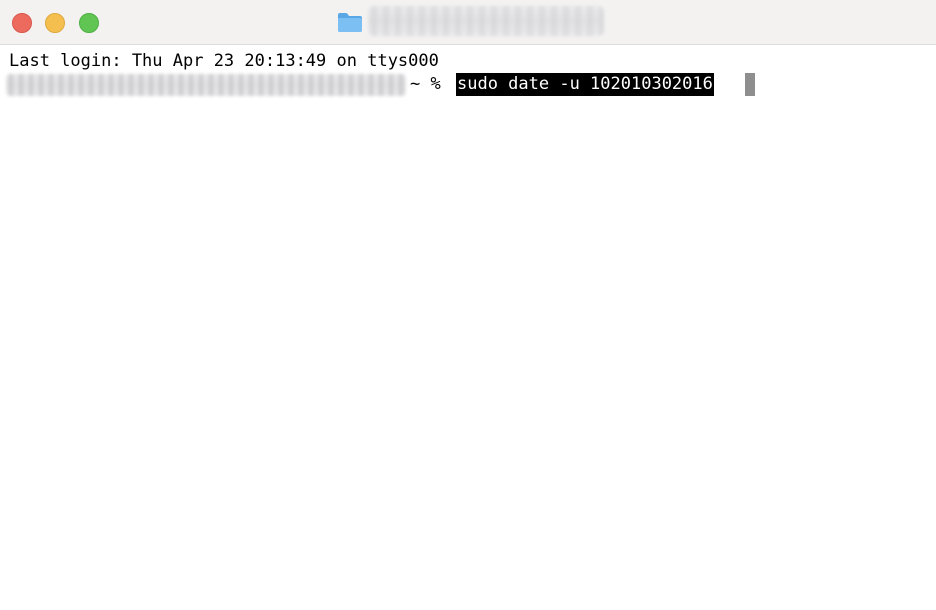  I want to click on title-bar, so click(468, 22).